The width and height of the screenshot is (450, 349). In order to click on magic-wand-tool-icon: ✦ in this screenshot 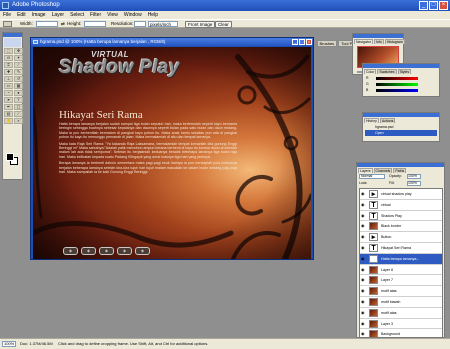, I will do `click(18, 58)`.